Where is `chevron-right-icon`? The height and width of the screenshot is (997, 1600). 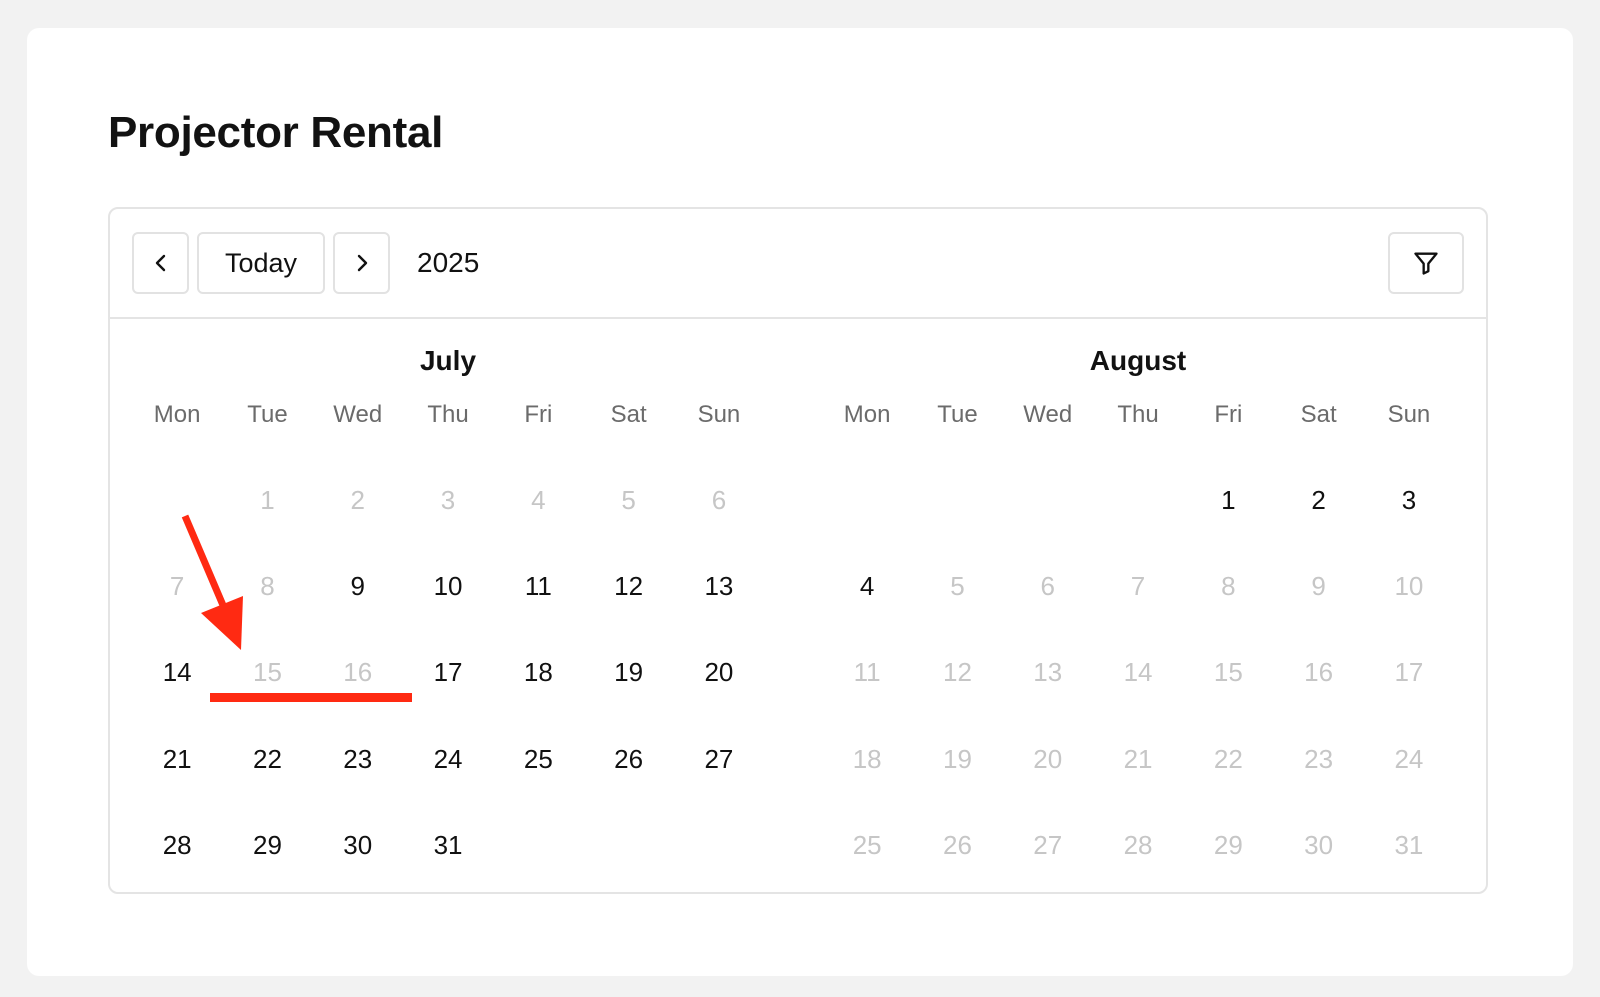
chevron-right-icon is located at coordinates (362, 263).